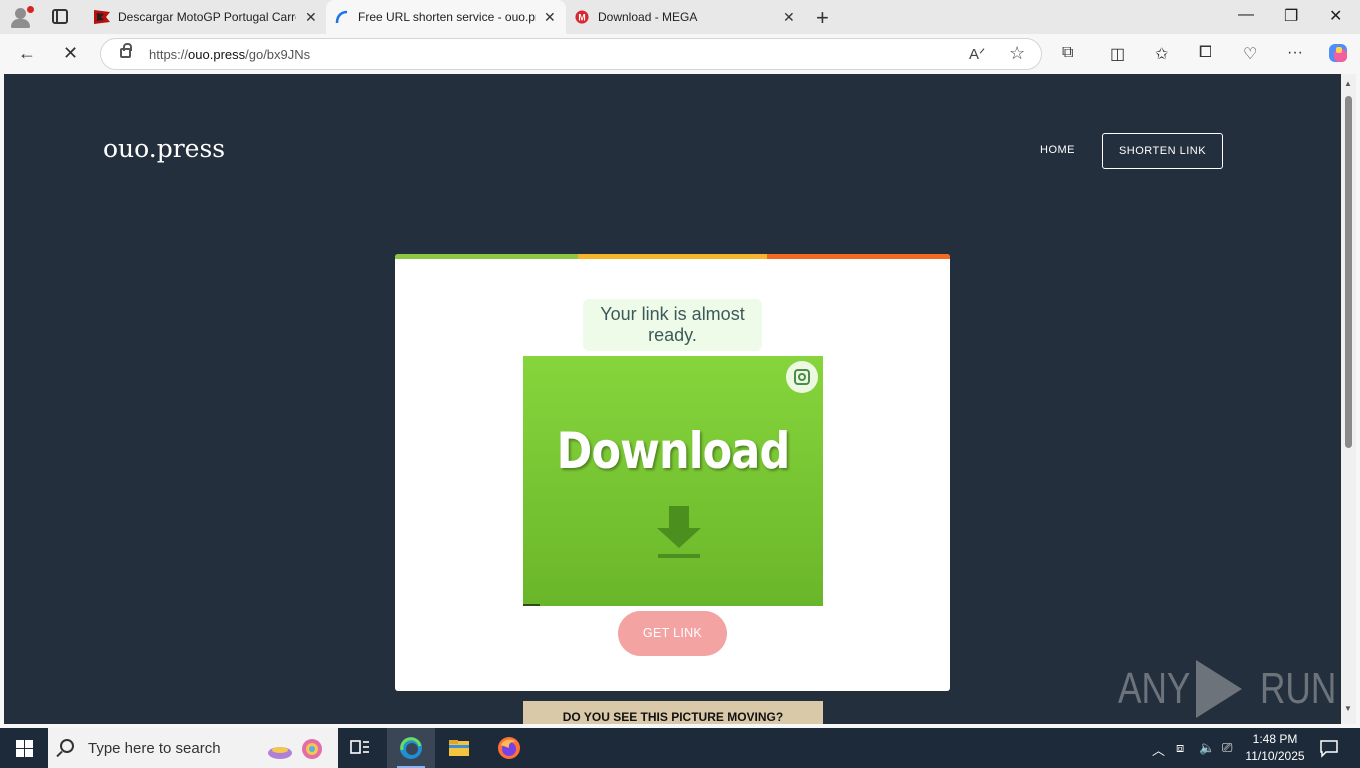 The image size is (1360, 768). I want to click on svg-text: M, so click(581, 18).